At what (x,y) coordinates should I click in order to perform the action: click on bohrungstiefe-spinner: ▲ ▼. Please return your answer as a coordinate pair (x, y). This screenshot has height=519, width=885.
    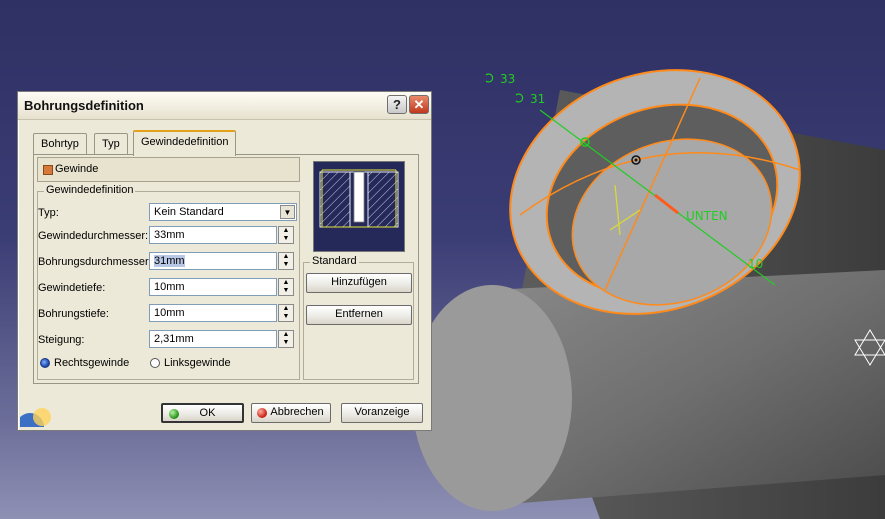
    Looking at the image, I should click on (286, 313).